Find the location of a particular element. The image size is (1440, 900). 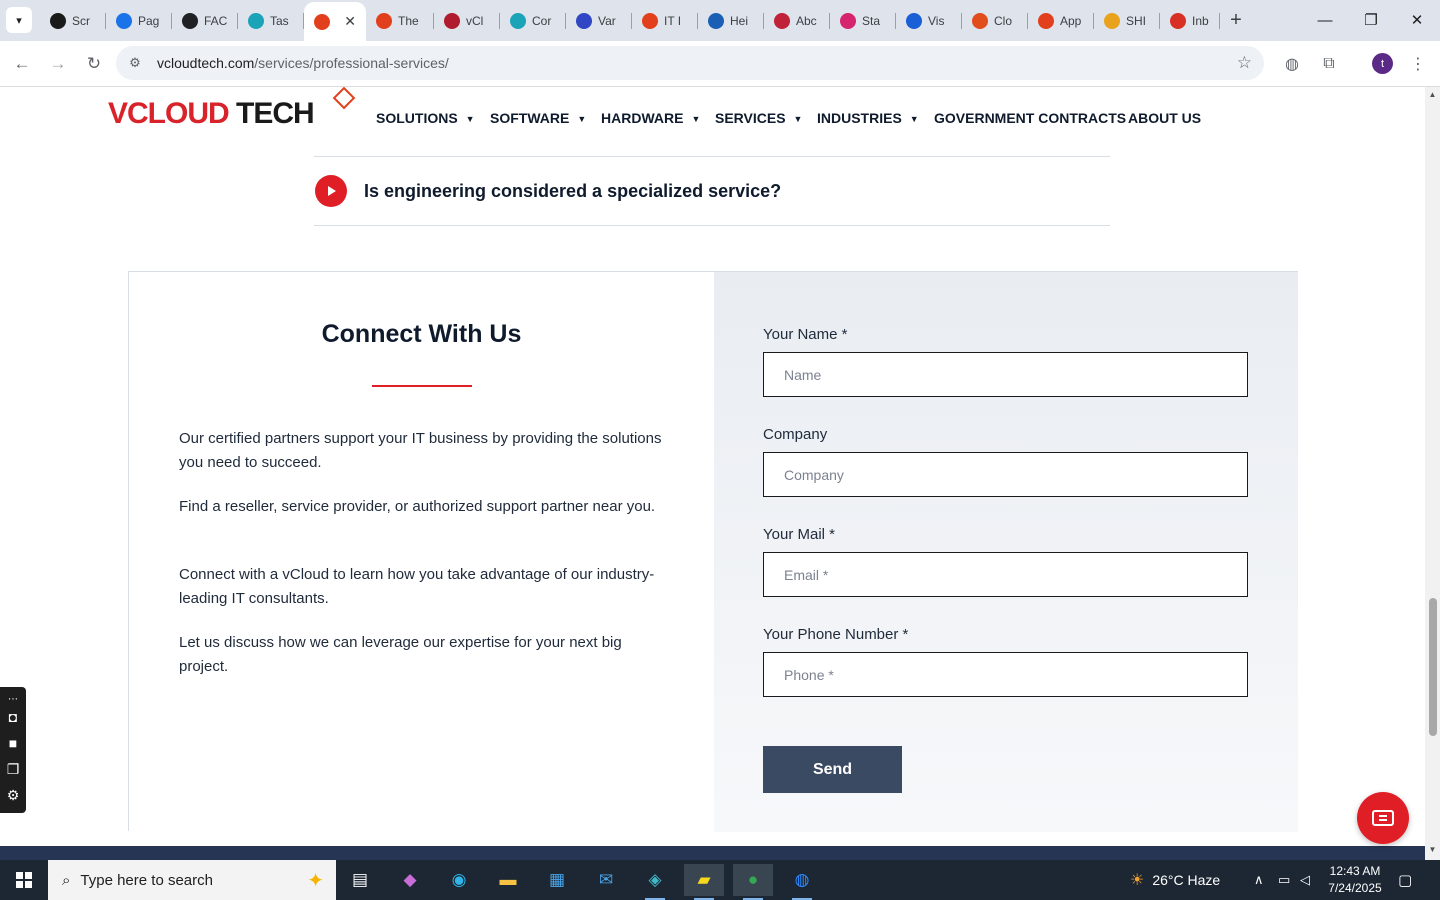

mail-icon: ✉ is located at coordinates (606, 880).